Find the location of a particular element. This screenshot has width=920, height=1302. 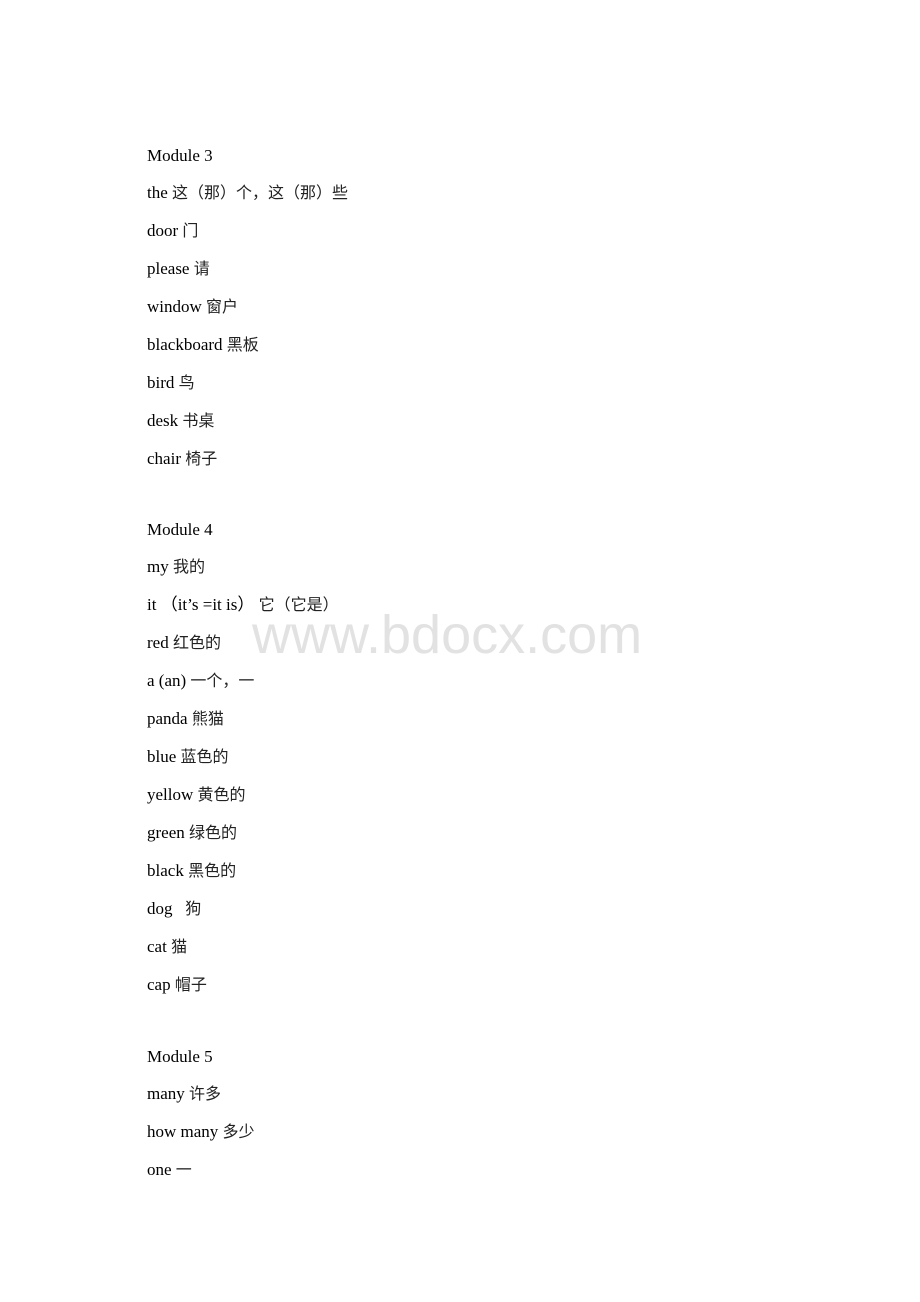

chinese-meaning: 红色的 is located at coordinates (196, 642).